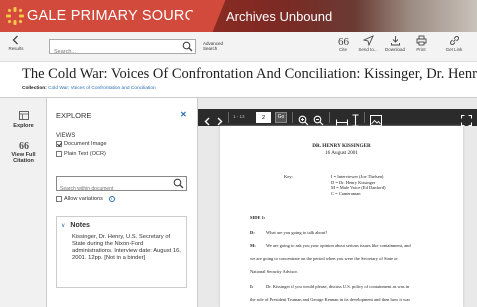  What do you see at coordinates (85, 154) in the screenshot?
I see `plain-text-label: Plain Text (OCR)` at bounding box center [85, 154].